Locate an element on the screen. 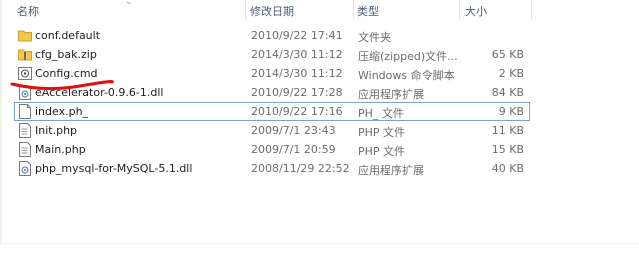 The image size is (639, 253). file-type: 文件夹 is located at coordinates (374, 37).